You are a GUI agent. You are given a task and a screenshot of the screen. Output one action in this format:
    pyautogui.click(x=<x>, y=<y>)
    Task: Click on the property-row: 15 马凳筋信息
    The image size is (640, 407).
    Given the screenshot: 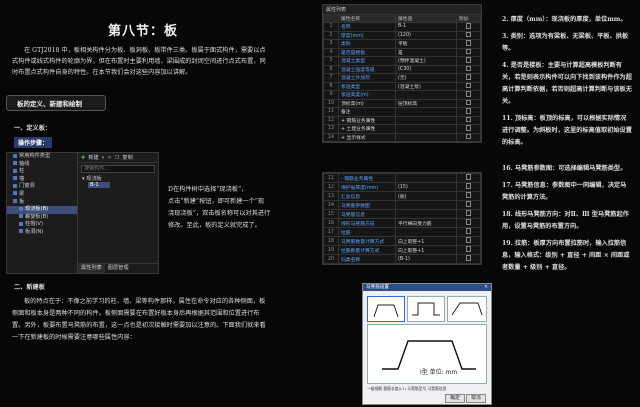 What is the action you would take?
    pyautogui.click(x=402, y=214)
    